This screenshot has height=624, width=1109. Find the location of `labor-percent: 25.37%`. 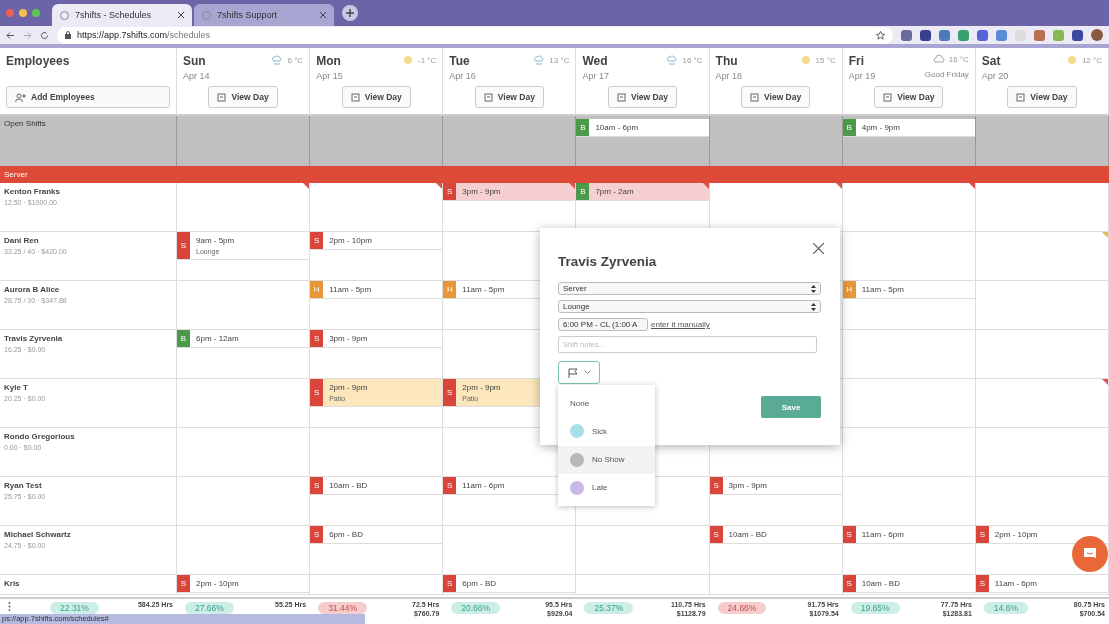

labor-percent: 25.37% is located at coordinates (609, 608).